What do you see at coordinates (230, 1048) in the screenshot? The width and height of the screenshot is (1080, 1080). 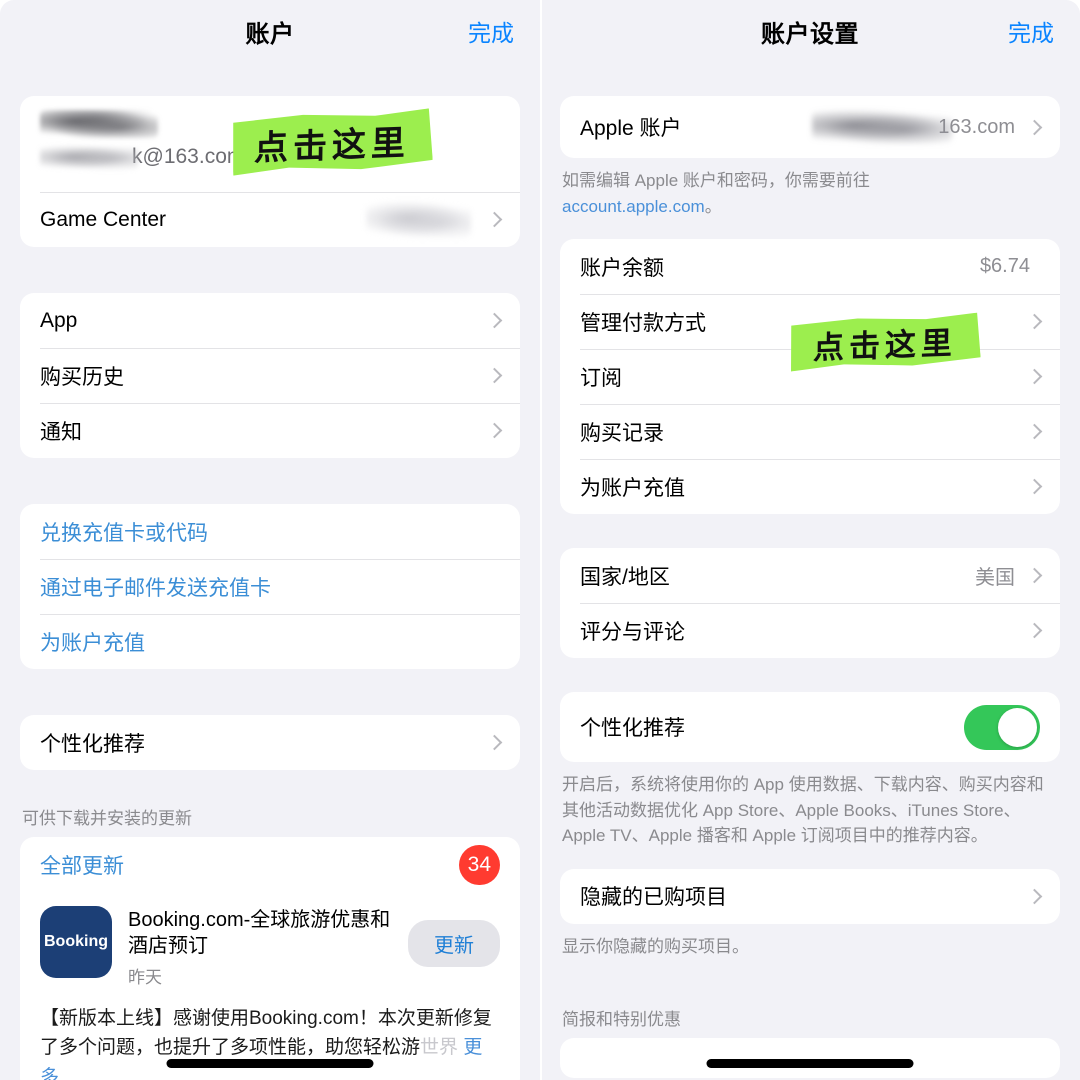 I see `notes-line-2: 了多个问题，也提升了多项性能，助您轻松游` at bounding box center [230, 1048].